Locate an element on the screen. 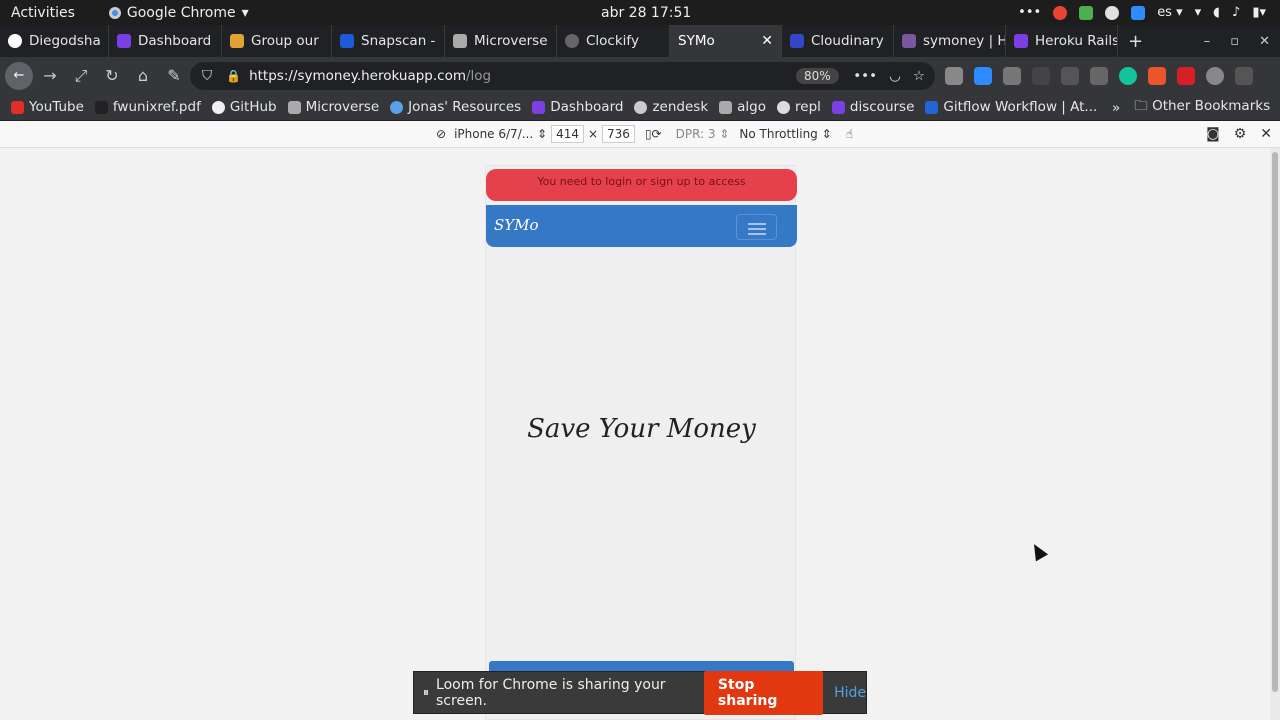 Image resolution: width=1280 pixels, height=720 pixels. tab-0: Diegodsha is located at coordinates (54, 41).